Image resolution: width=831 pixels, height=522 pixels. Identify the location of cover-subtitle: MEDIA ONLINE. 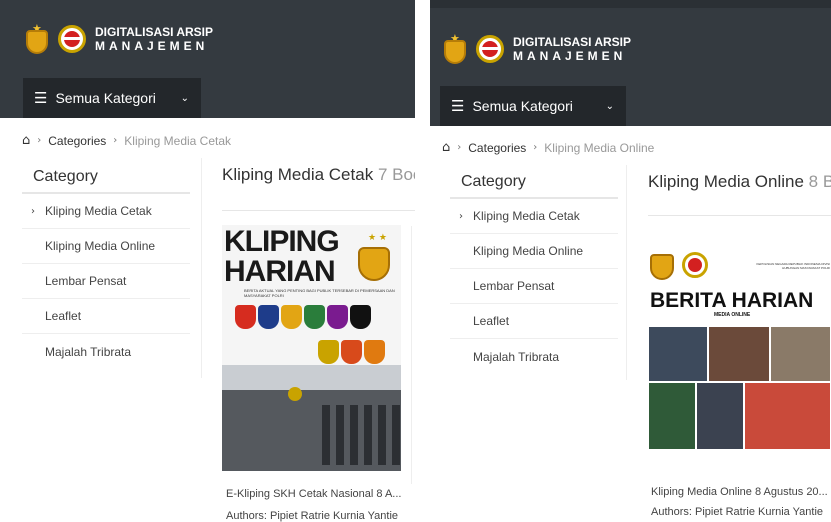
(732, 315).